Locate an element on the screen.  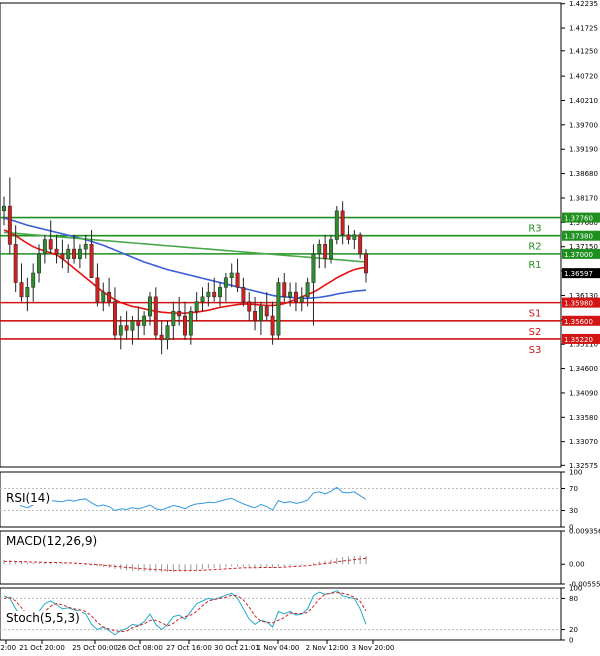
pivot-tag-label: 1.37000 is located at coordinates (578, 255).